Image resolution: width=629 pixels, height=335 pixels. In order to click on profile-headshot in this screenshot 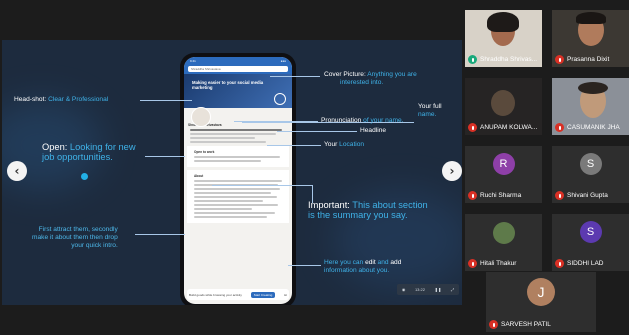, I will do `click(201, 117)`.